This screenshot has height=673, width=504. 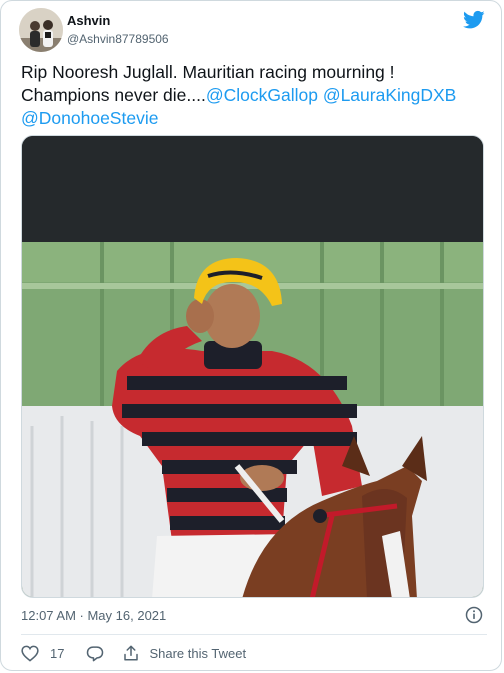 I want to click on mention-laurakingdxb: @LauraKingDXB, so click(x=390, y=95).